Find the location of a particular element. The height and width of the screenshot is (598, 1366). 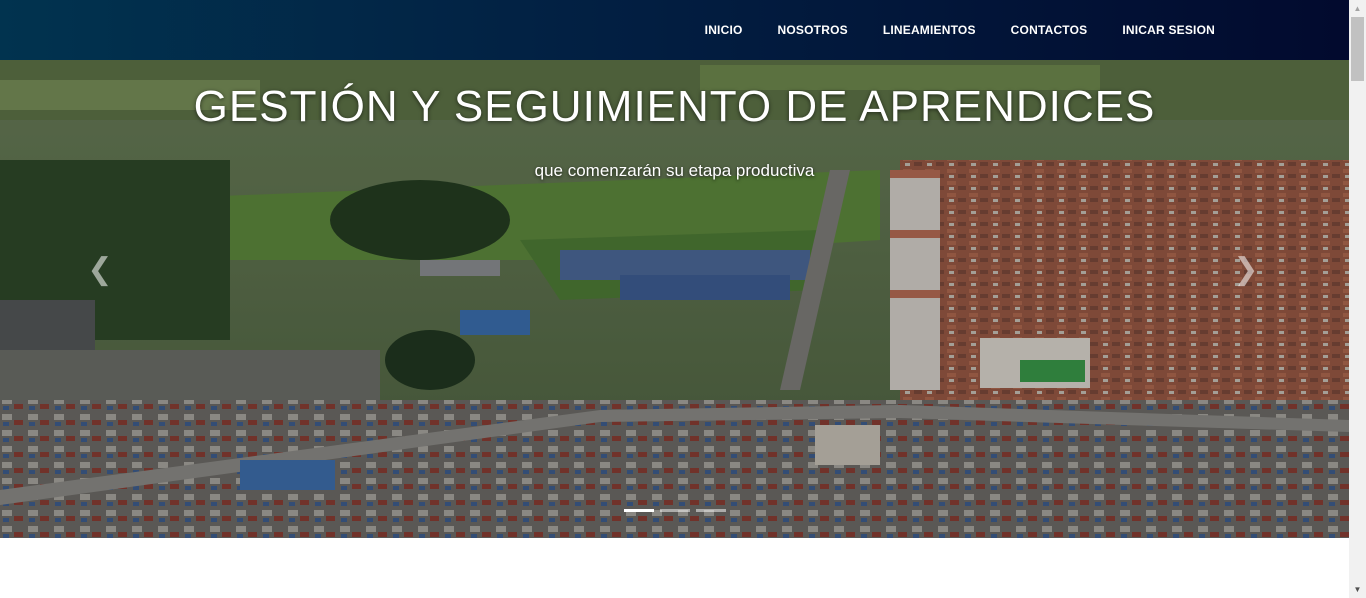

chevron-right-icon: ❯ is located at coordinates (1246, 269).